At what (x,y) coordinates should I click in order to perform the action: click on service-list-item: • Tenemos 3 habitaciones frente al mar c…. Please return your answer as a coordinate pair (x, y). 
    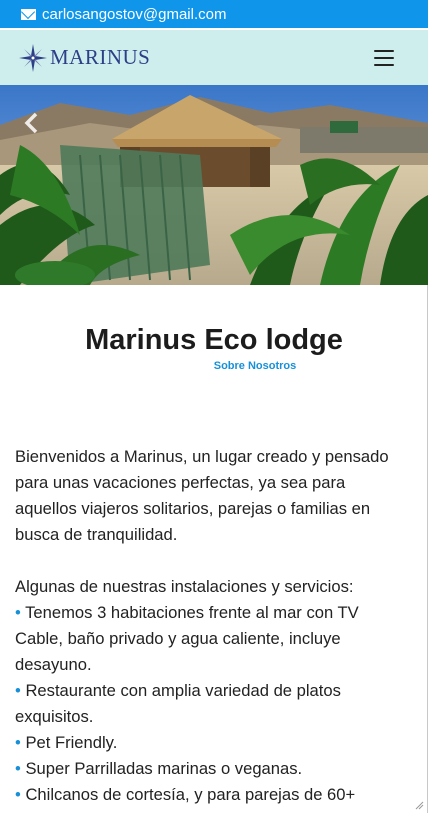
    Looking at the image, I should click on (205, 639).